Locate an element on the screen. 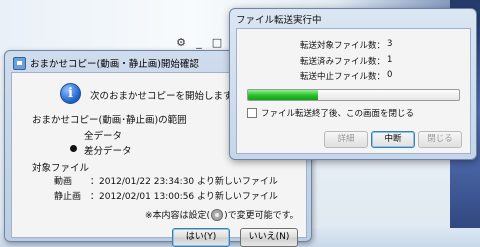 The image size is (480, 247). note-prefix: ※本内容は設定( is located at coordinates (178, 216).